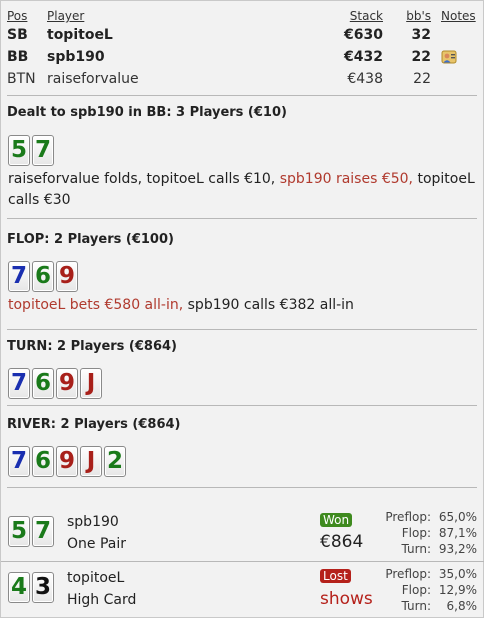 This screenshot has height=618, width=484. I want to click on equity-value: 87,1%, so click(457, 533).